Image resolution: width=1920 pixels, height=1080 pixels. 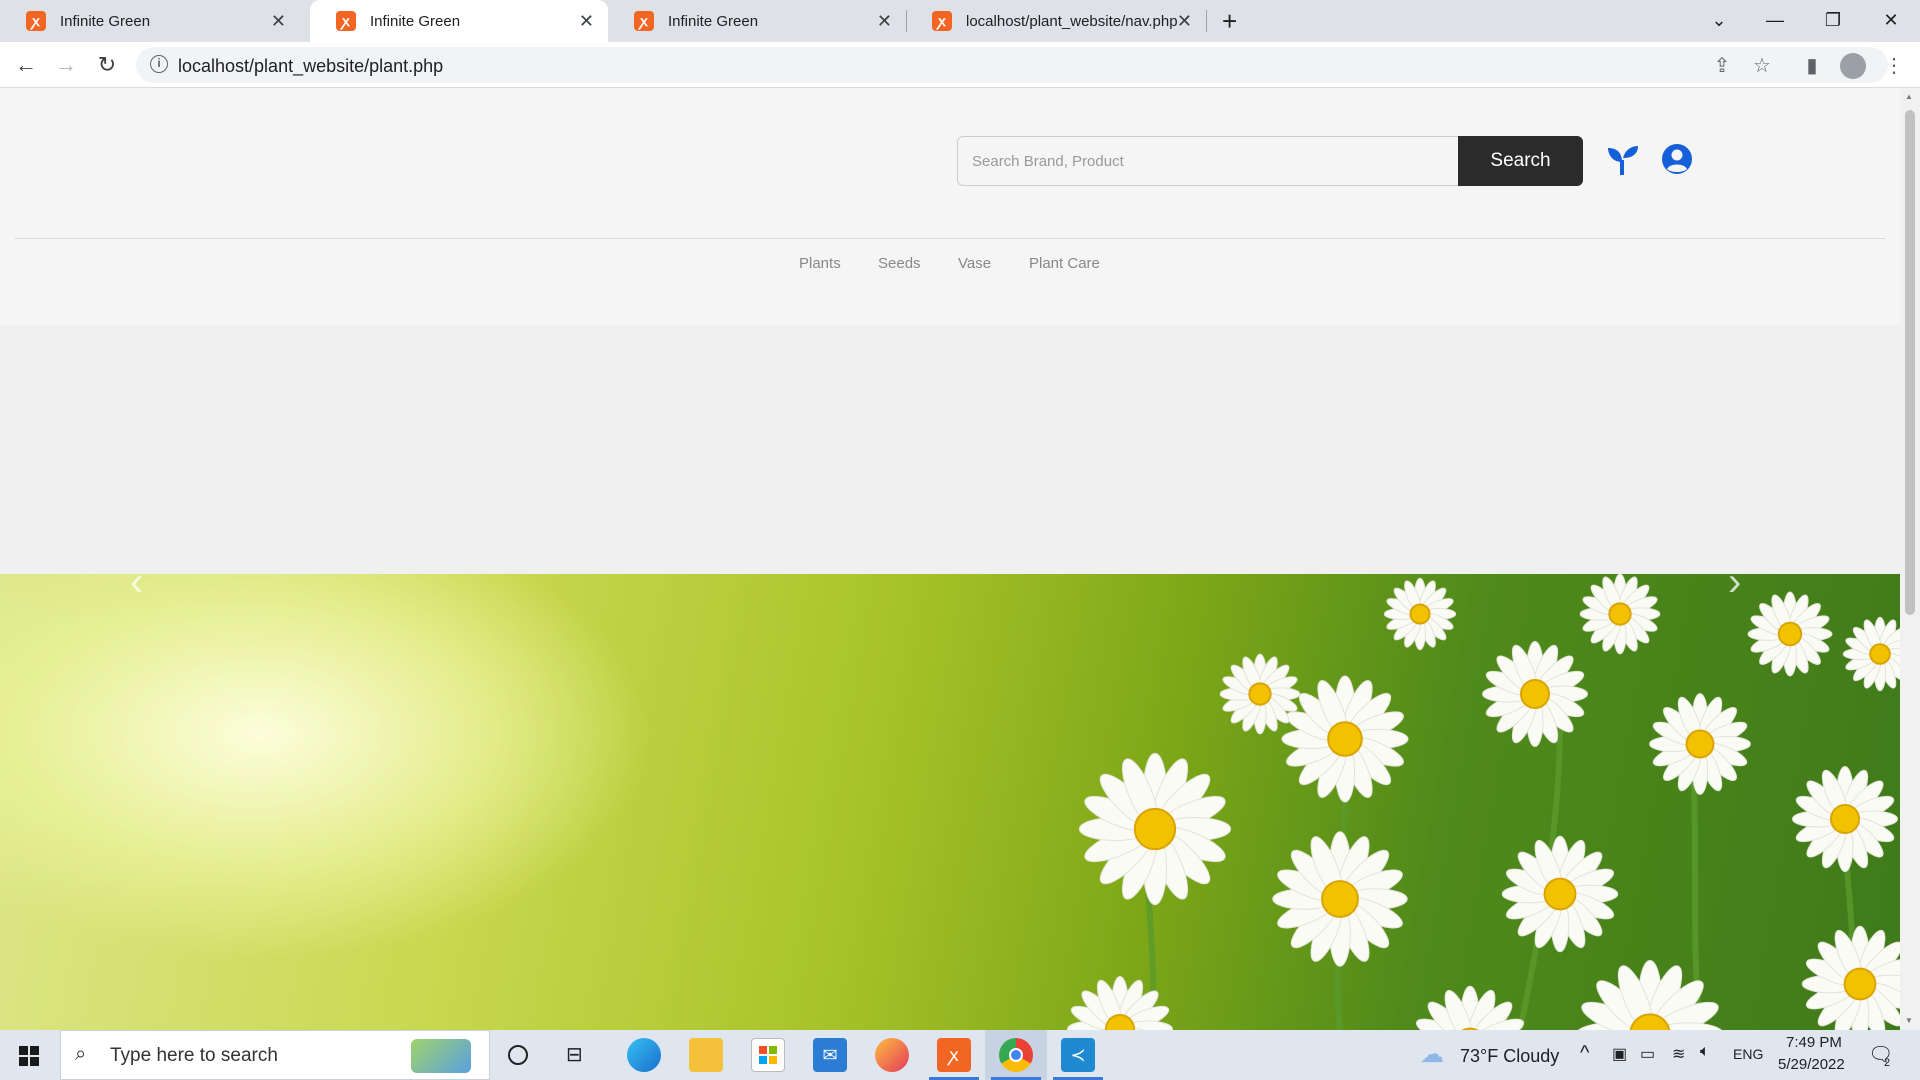 I want to click on header-divider, so click(x=950, y=238).